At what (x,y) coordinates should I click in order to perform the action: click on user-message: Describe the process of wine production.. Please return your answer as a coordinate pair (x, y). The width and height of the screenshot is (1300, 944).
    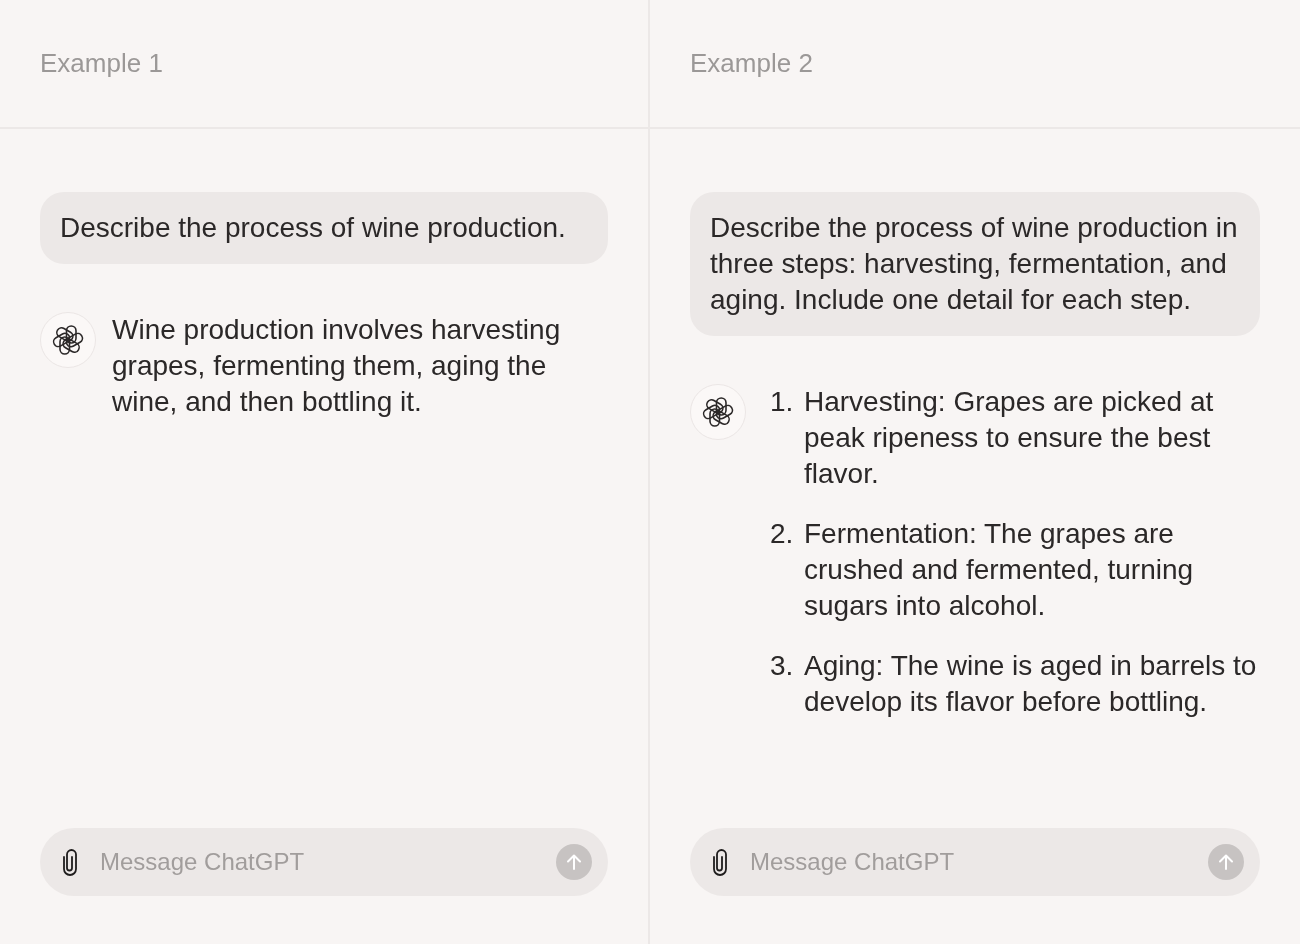
    Looking at the image, I should click on (324, 228).